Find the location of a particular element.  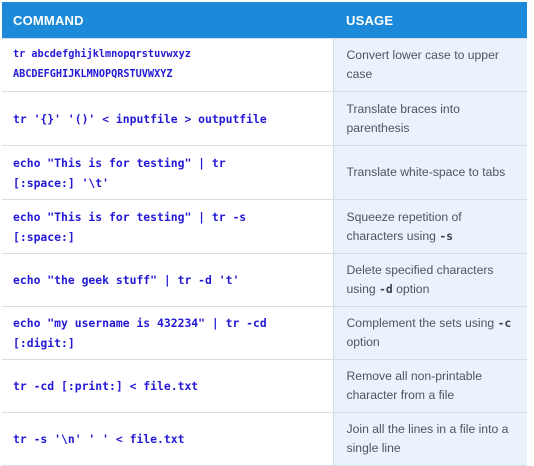

command-line: tr -cd [:print:] < file.txt is located at coordinates (106, 386).